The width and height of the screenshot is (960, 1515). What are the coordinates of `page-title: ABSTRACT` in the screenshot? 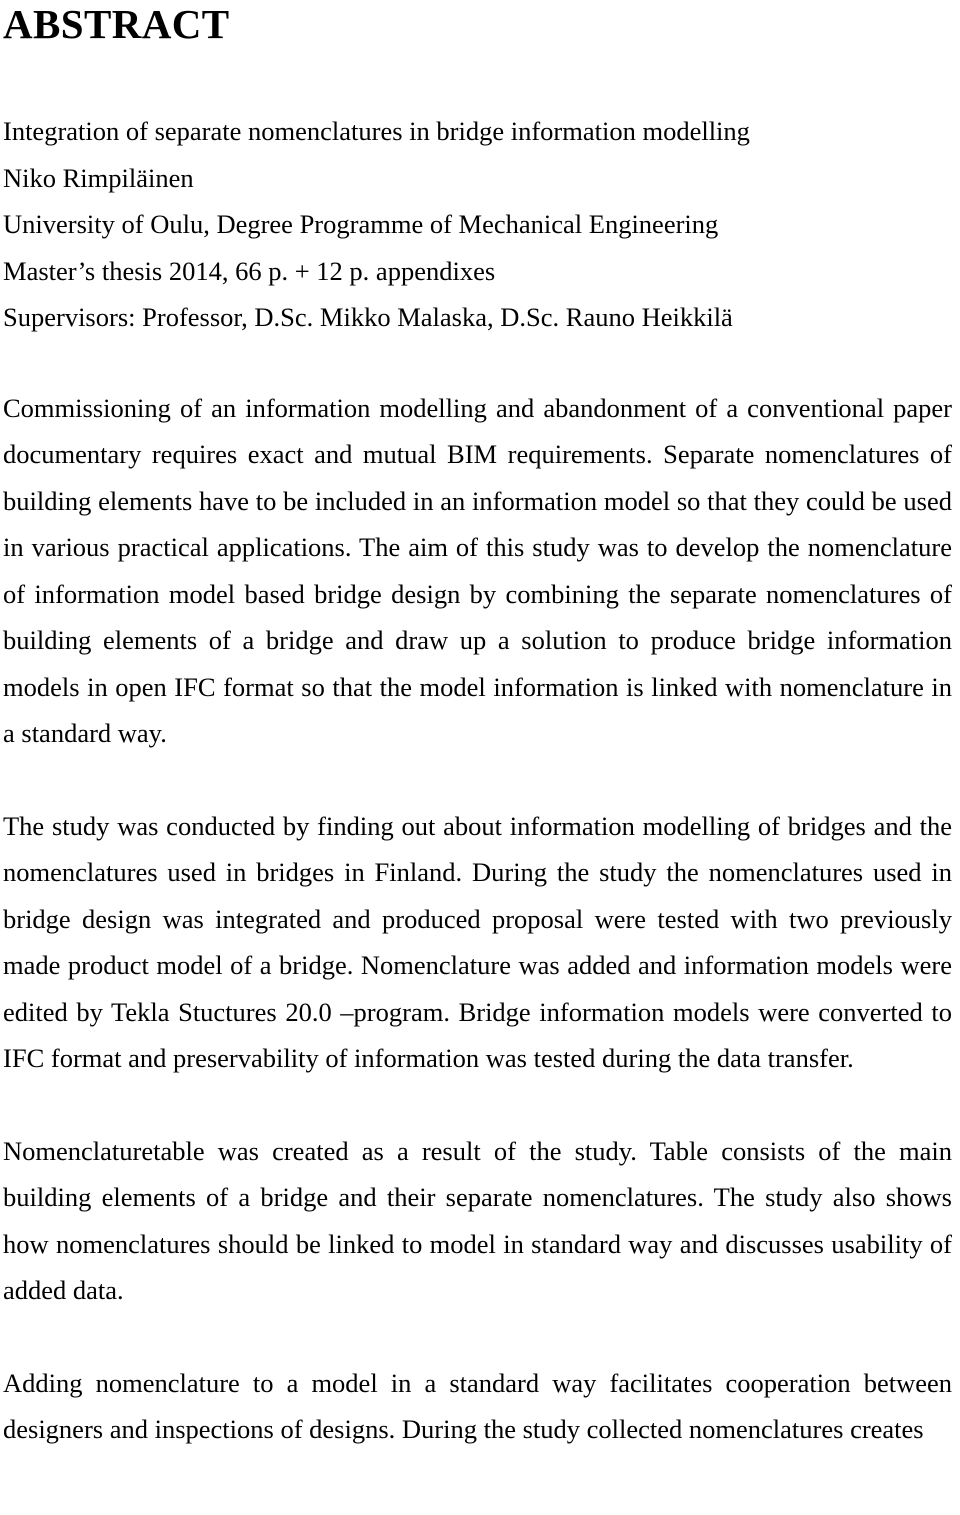 It's located at (116, 24).